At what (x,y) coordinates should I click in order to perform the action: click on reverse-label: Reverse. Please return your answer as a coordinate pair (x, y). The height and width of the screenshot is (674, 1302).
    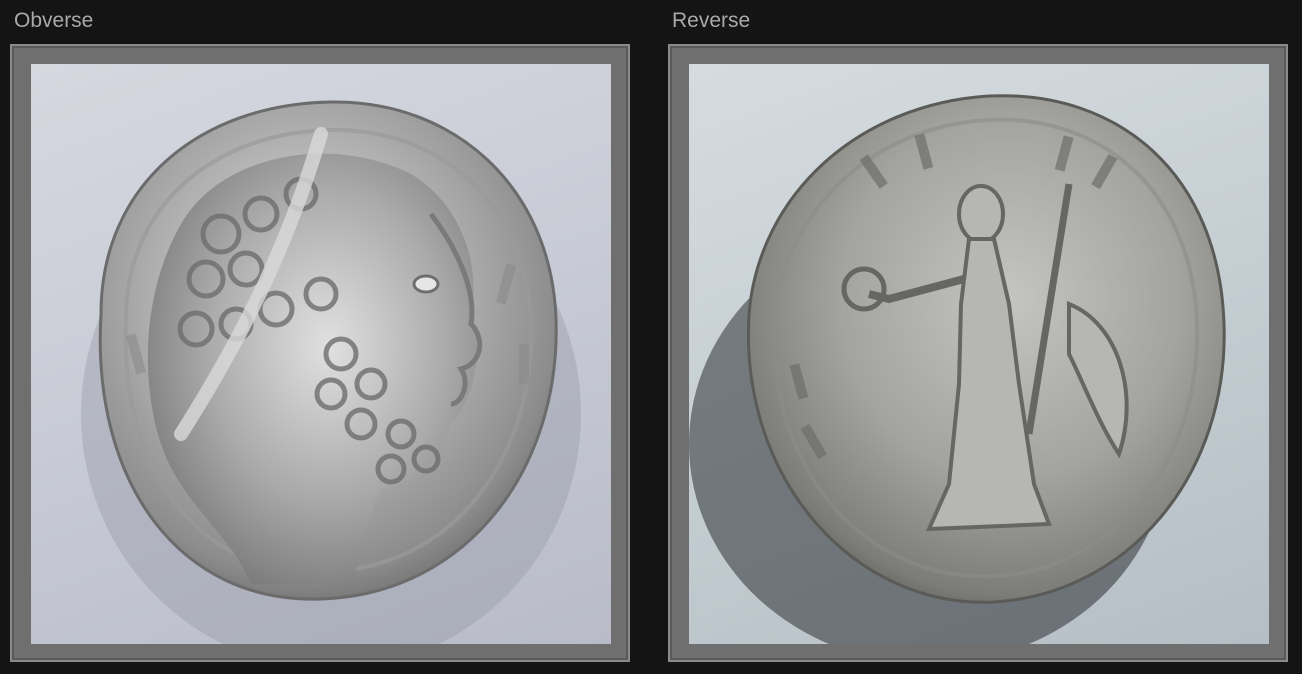
    Looking at the image, I should click on (711, 20).